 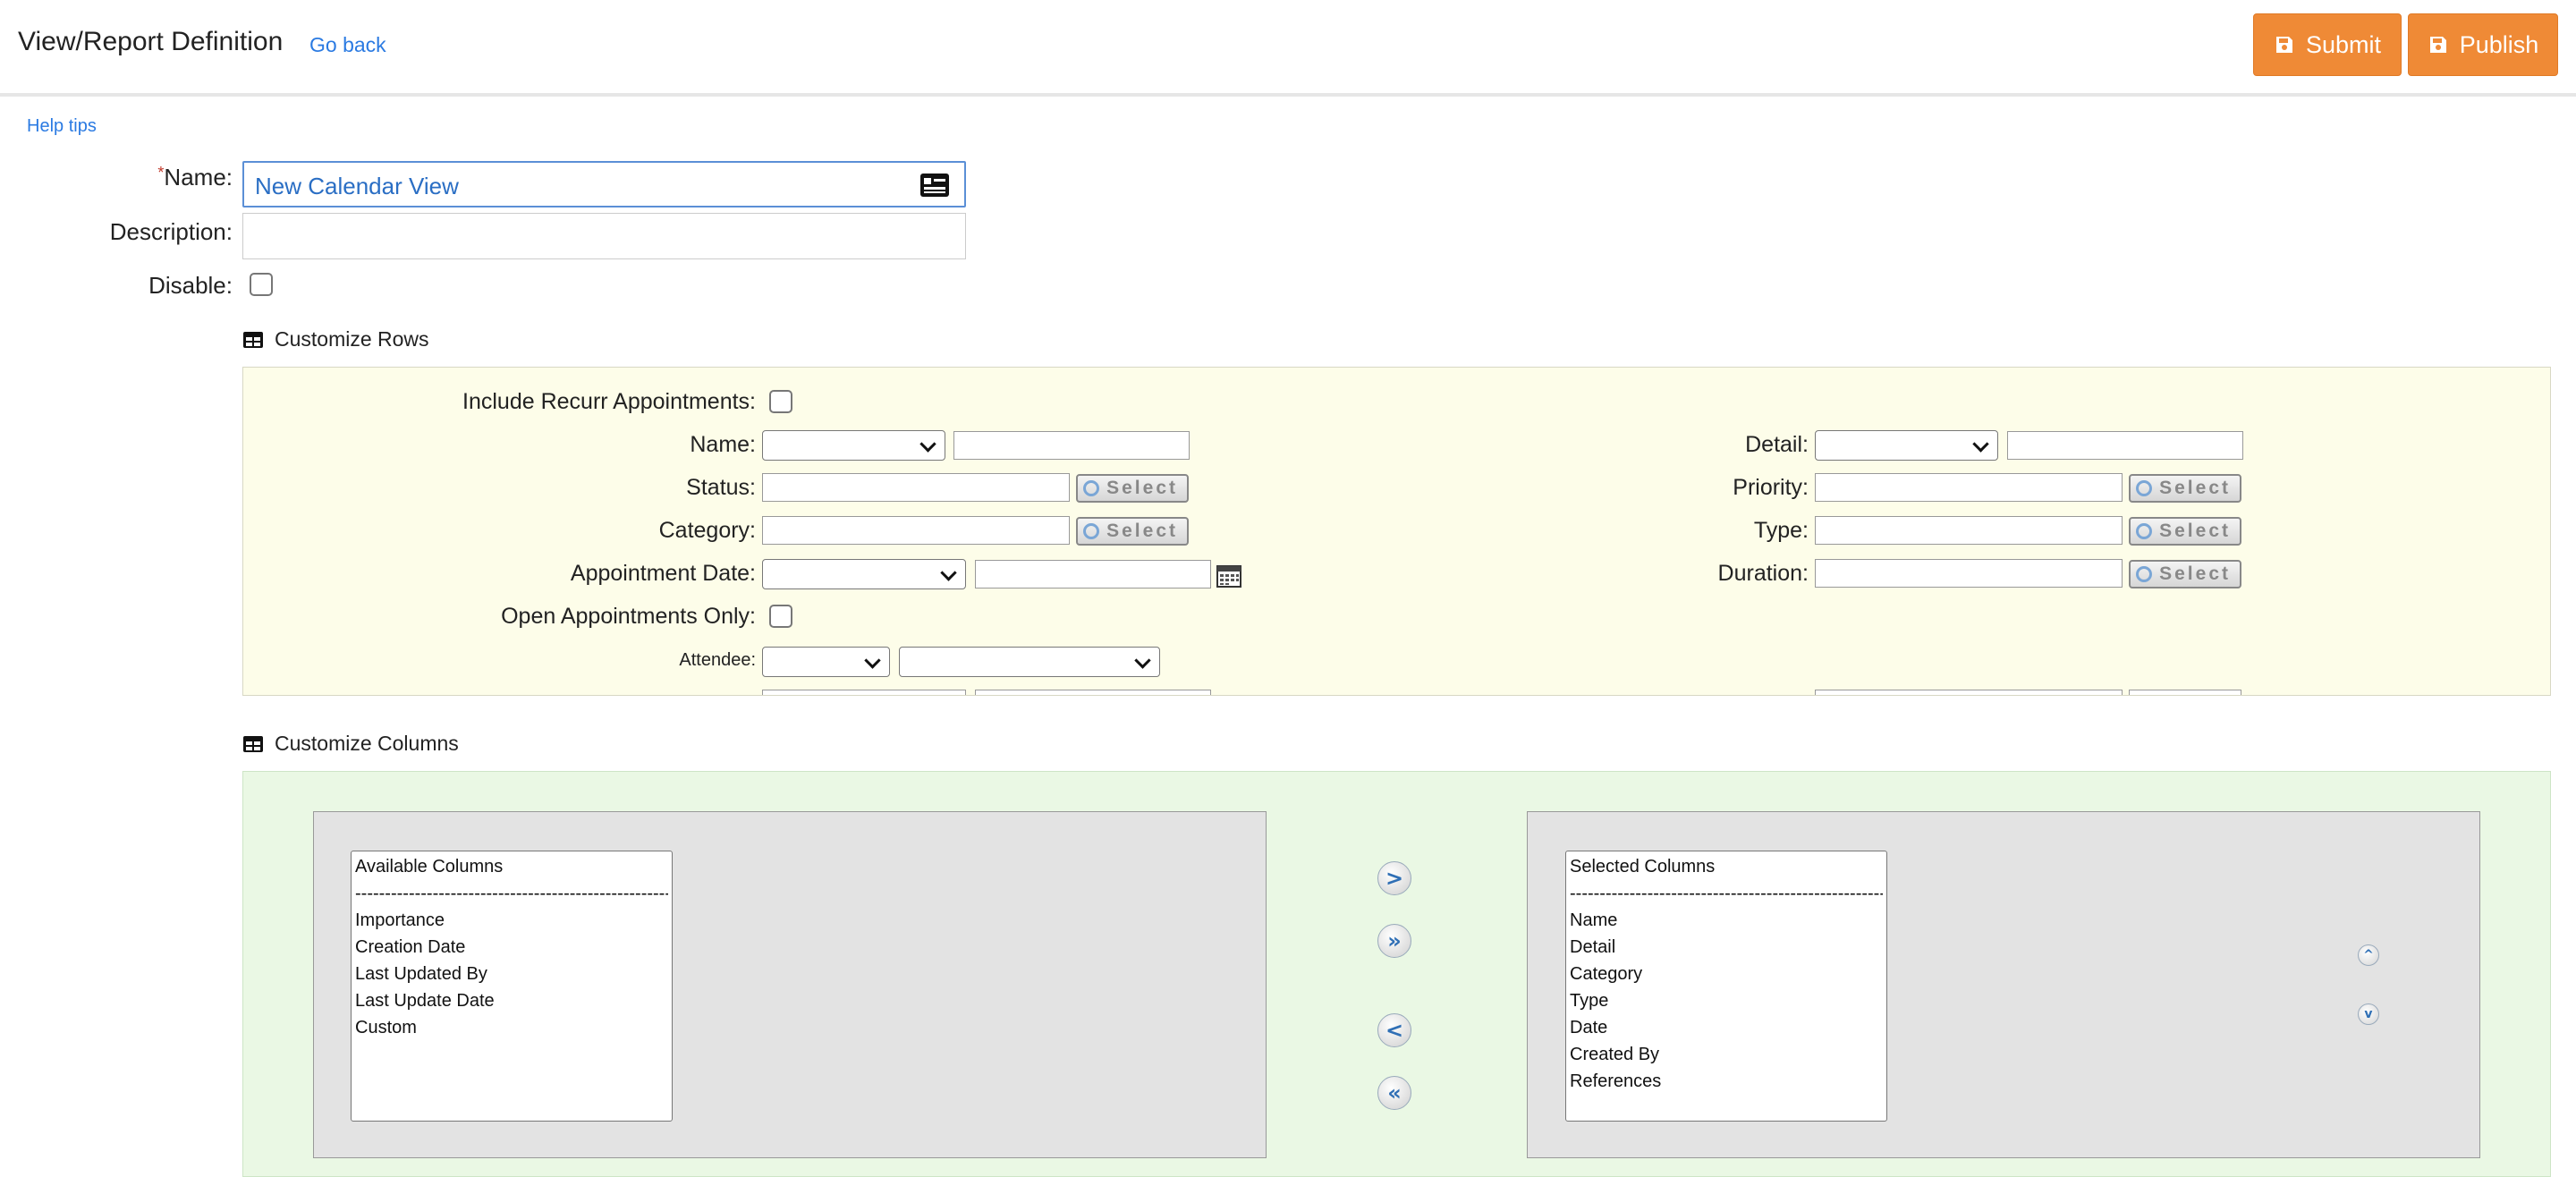 I want to click on move-up-button: ^, so click(x=2368, y=955).